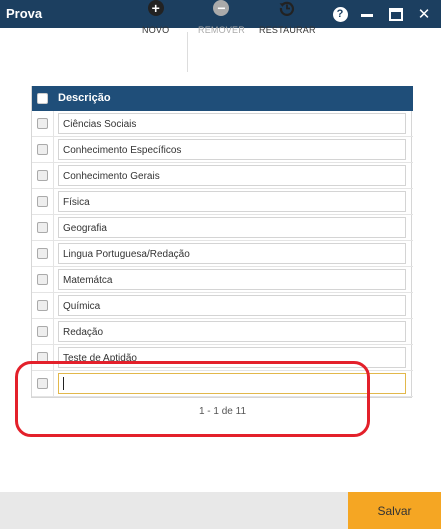  What do you see at coordinates (221, 8) in the screenshot?
I see `minus-circle-icon: −` at bounding box center [221, 8].